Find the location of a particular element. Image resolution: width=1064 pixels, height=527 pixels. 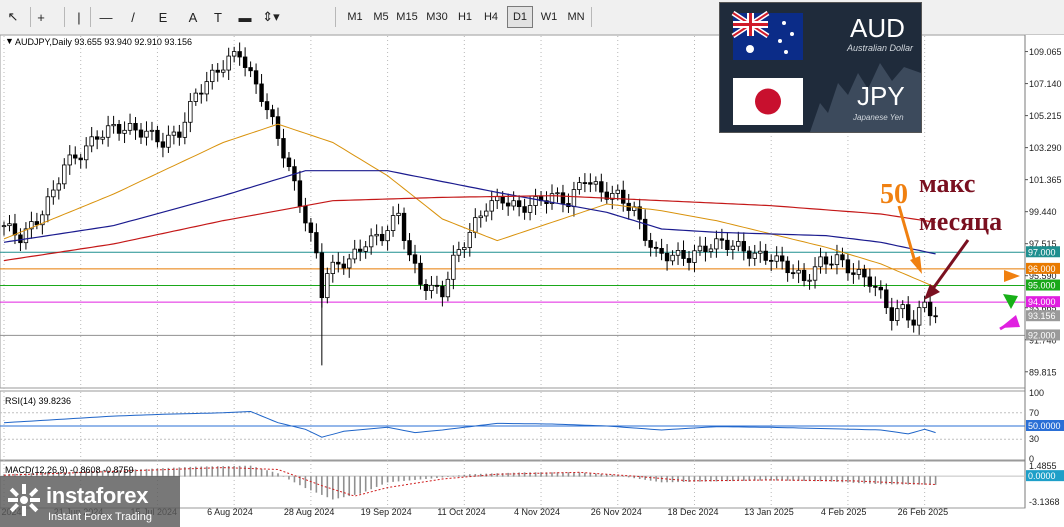

cursor-tool-button: ↖ is located at coordinates (13, 17).